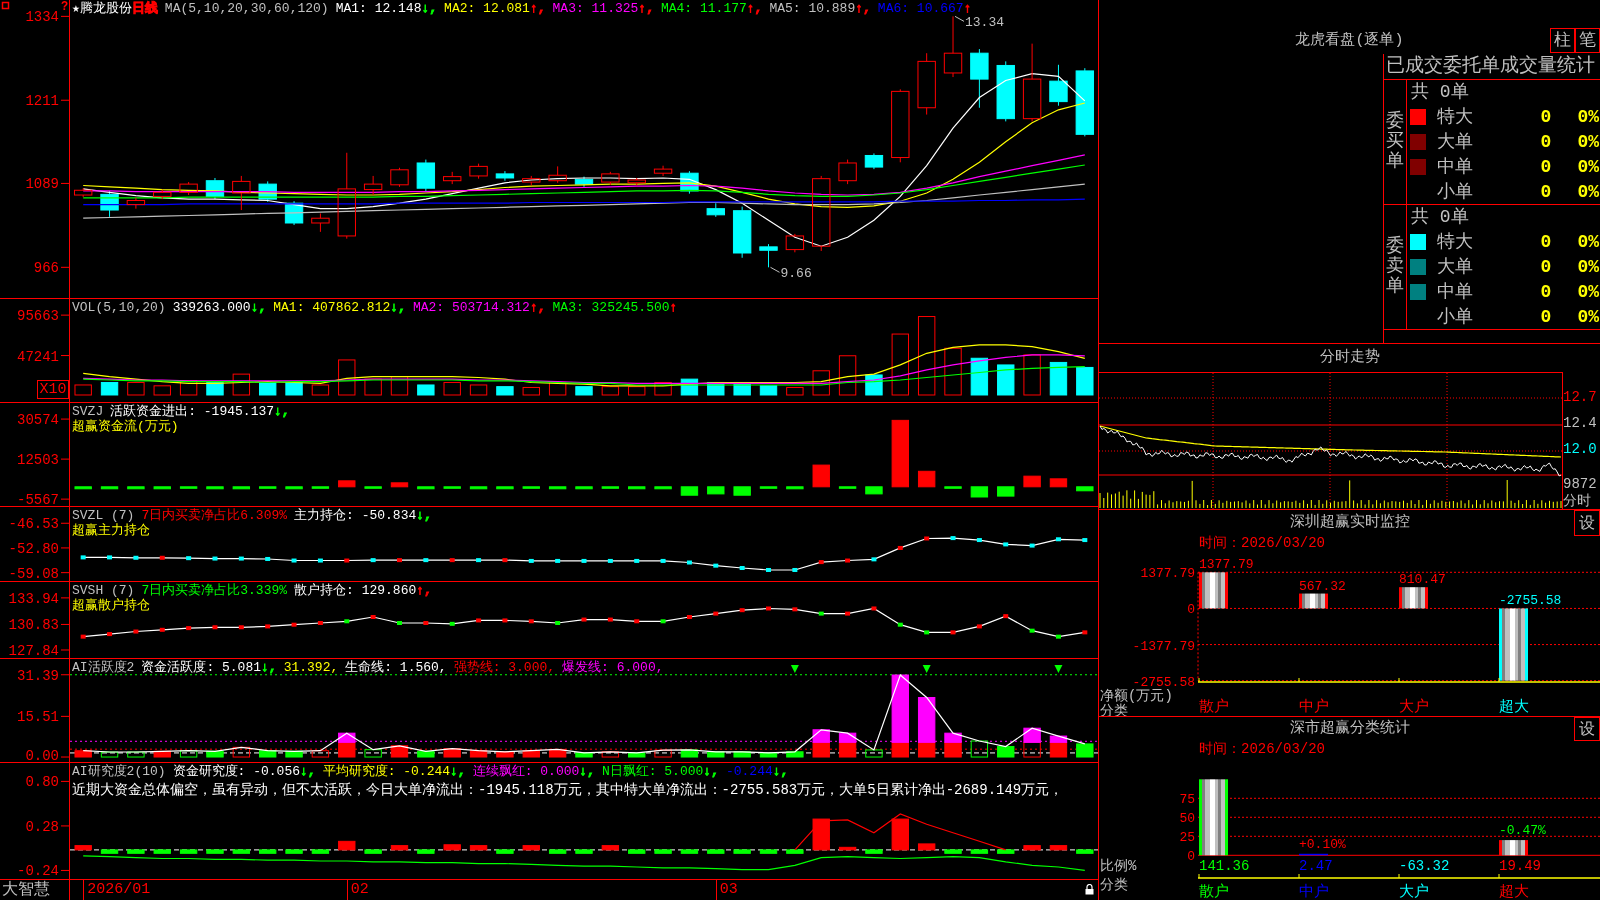 Image resolution: width=1600 pixels, height=900 pixels. I want to click on legend-text: MA4: 11.177, so click(703, 8).